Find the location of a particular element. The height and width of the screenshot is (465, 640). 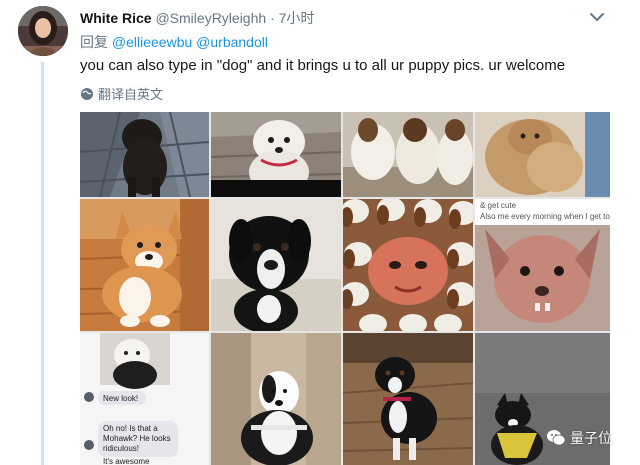

globe-icon is located at coordinates (87, 93).